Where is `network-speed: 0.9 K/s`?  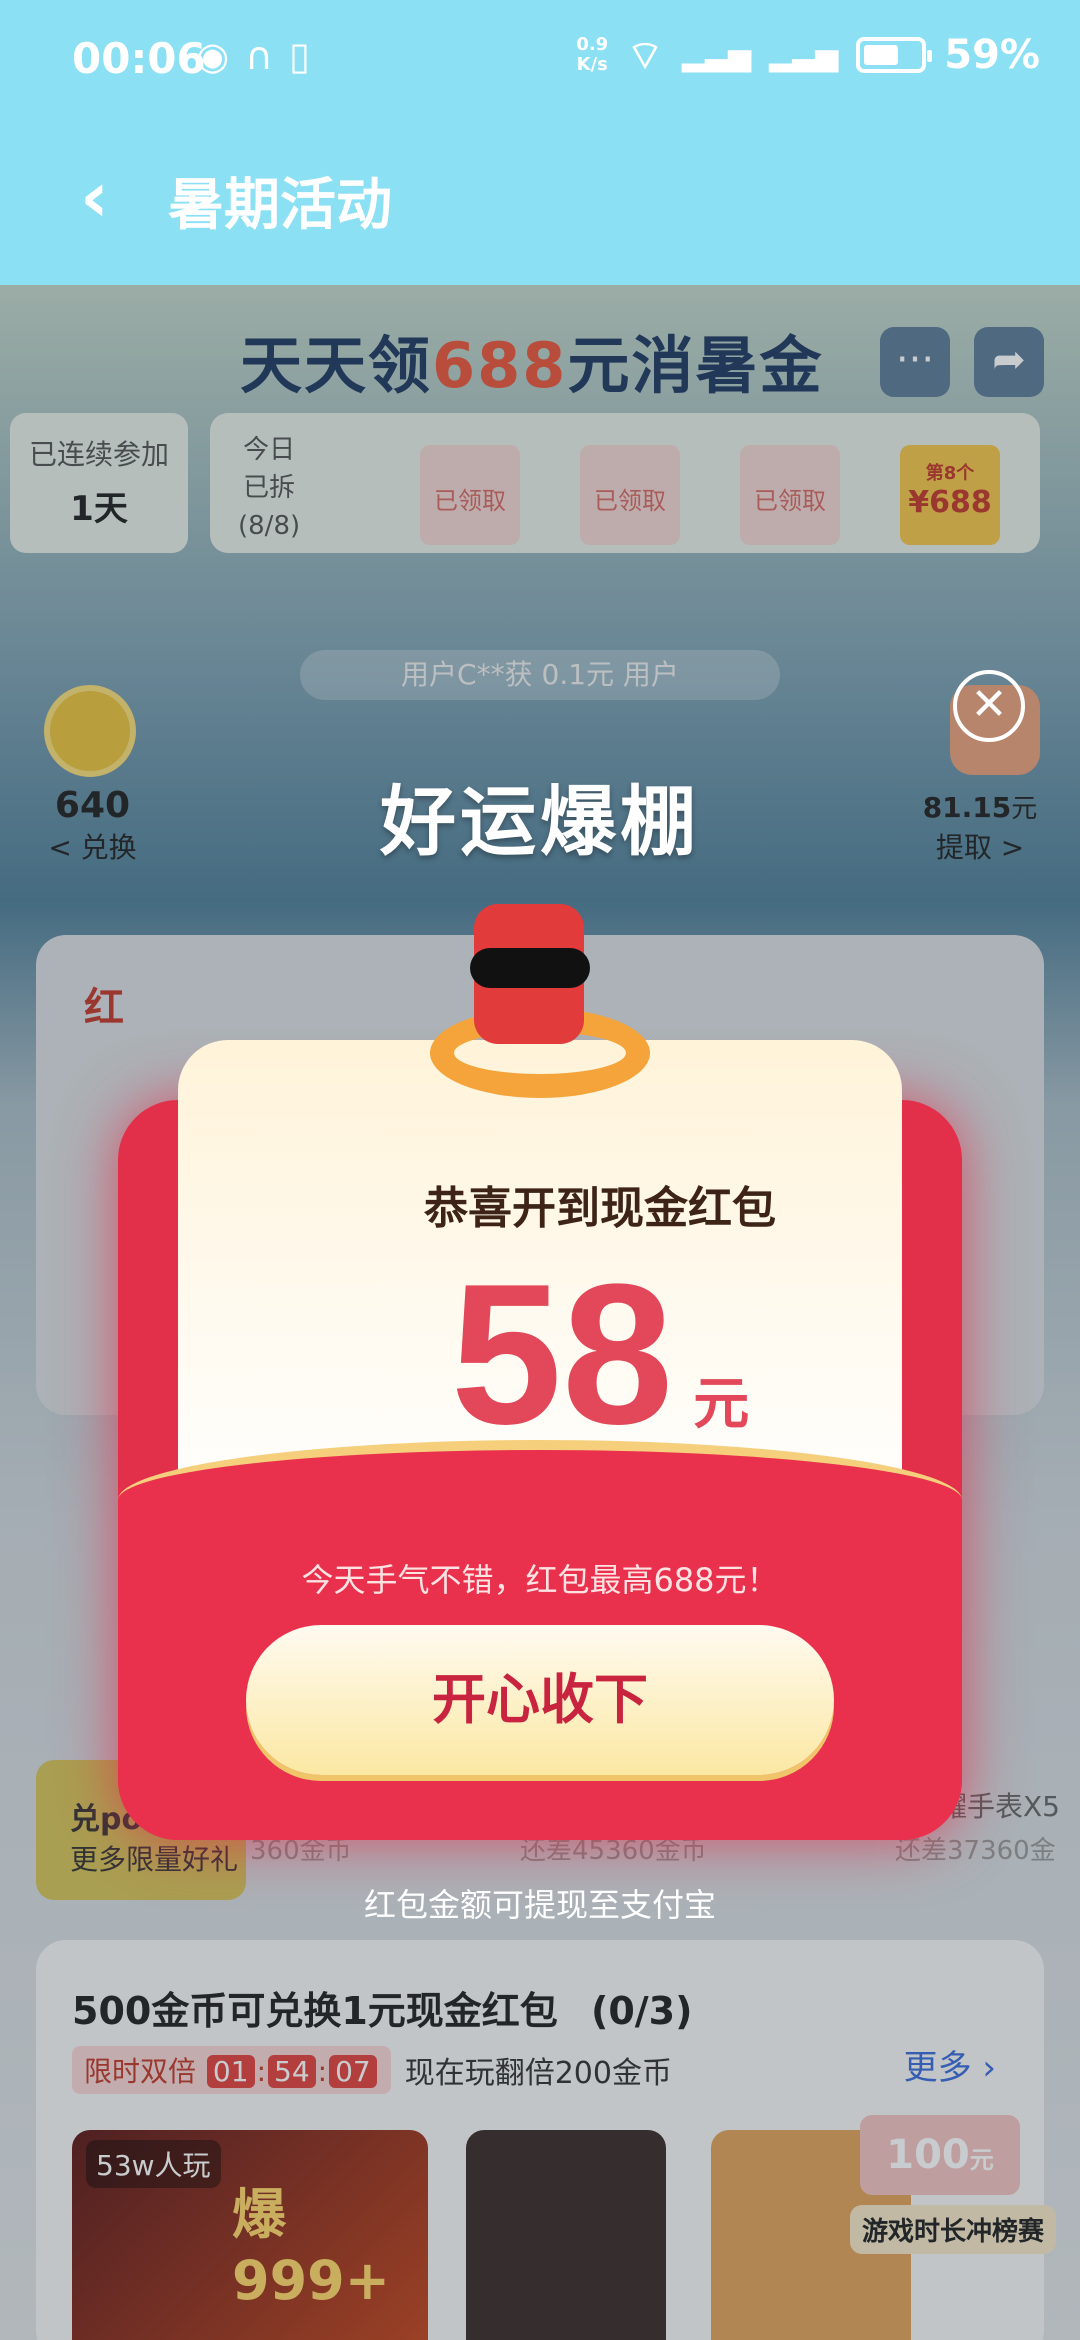
network-speed: 0.9 K/s is located at coordinates (592, 54).